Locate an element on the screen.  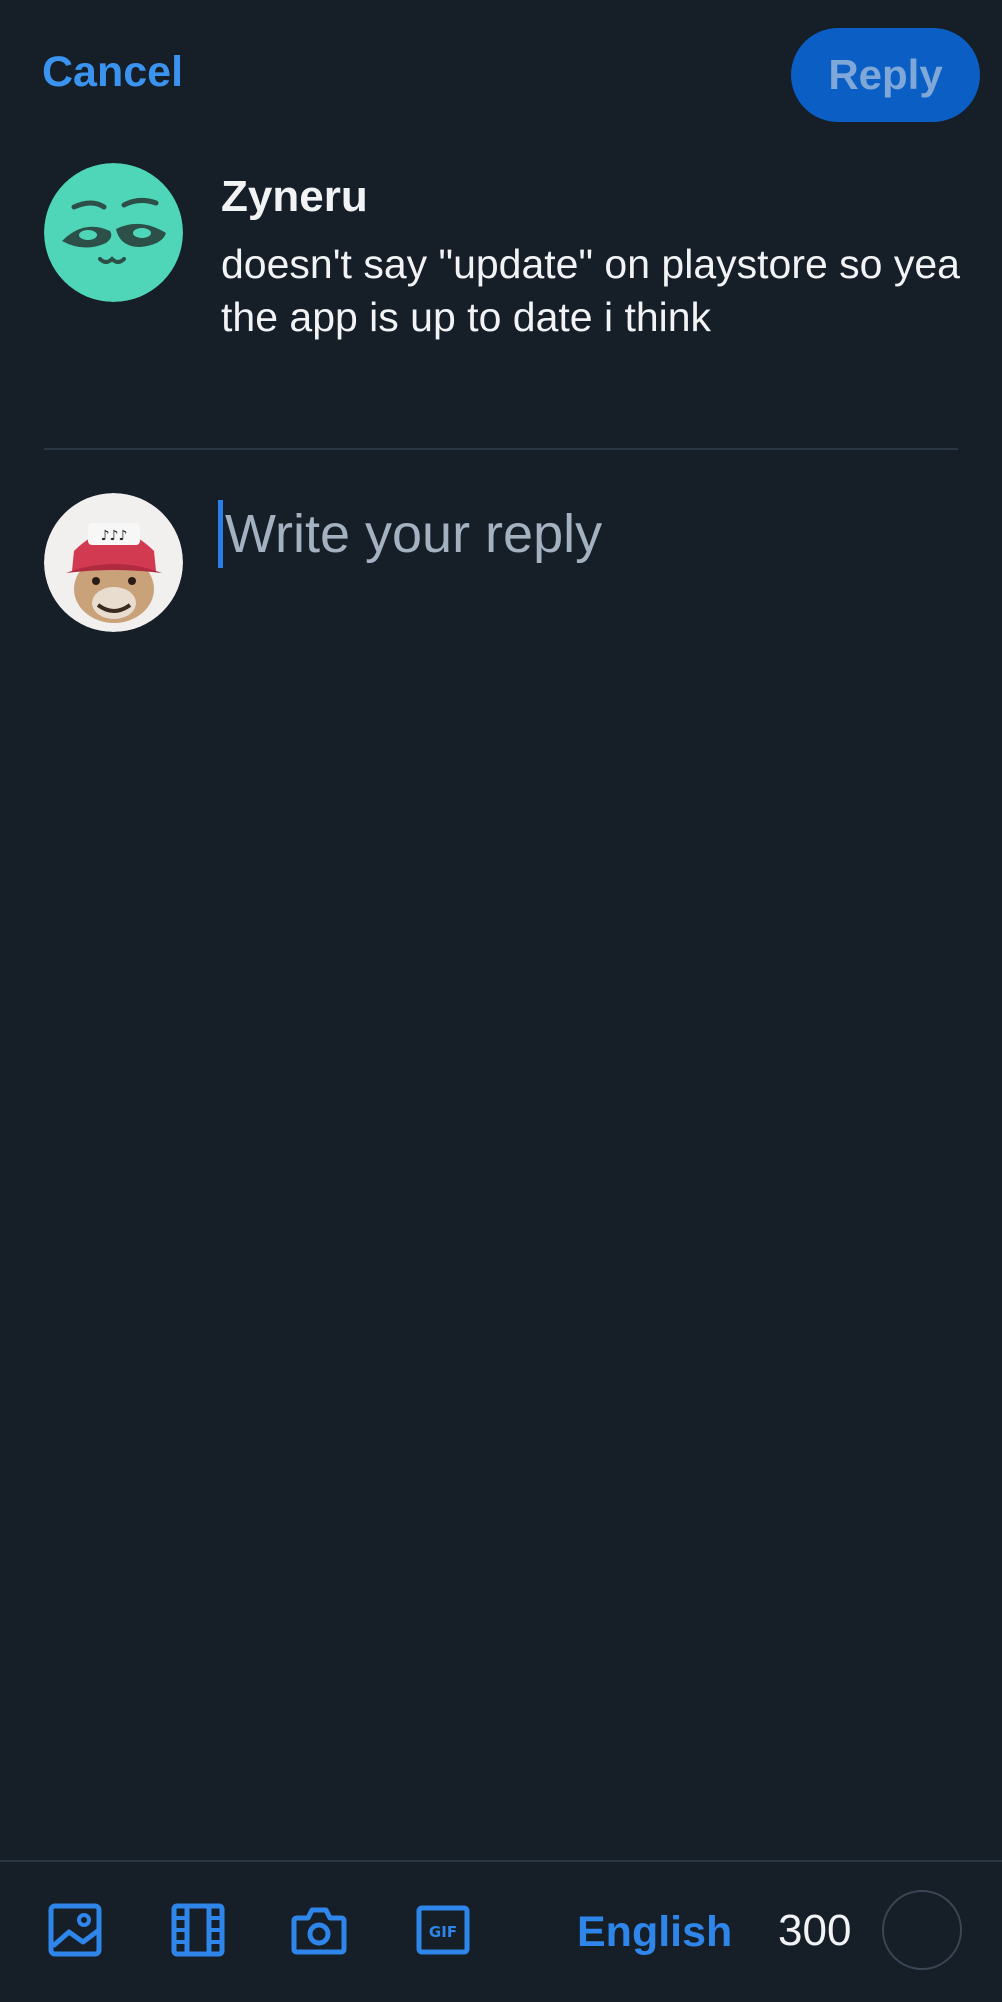
top-bar: Cancel Reply is located at coordinates (501, 75).